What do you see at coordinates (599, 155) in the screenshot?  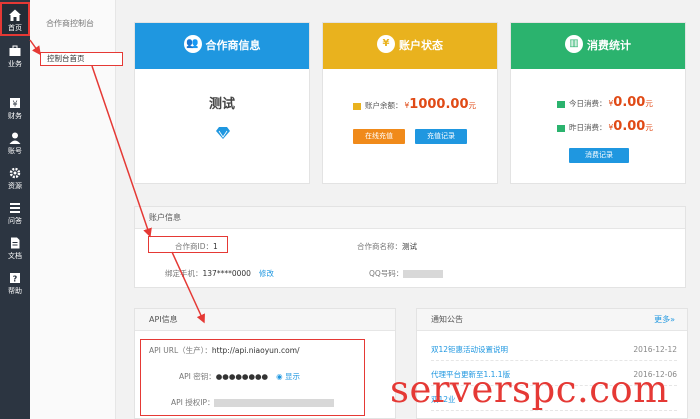 I see `consumption-records-button: 消费记录` at bounding box center [599, 155].